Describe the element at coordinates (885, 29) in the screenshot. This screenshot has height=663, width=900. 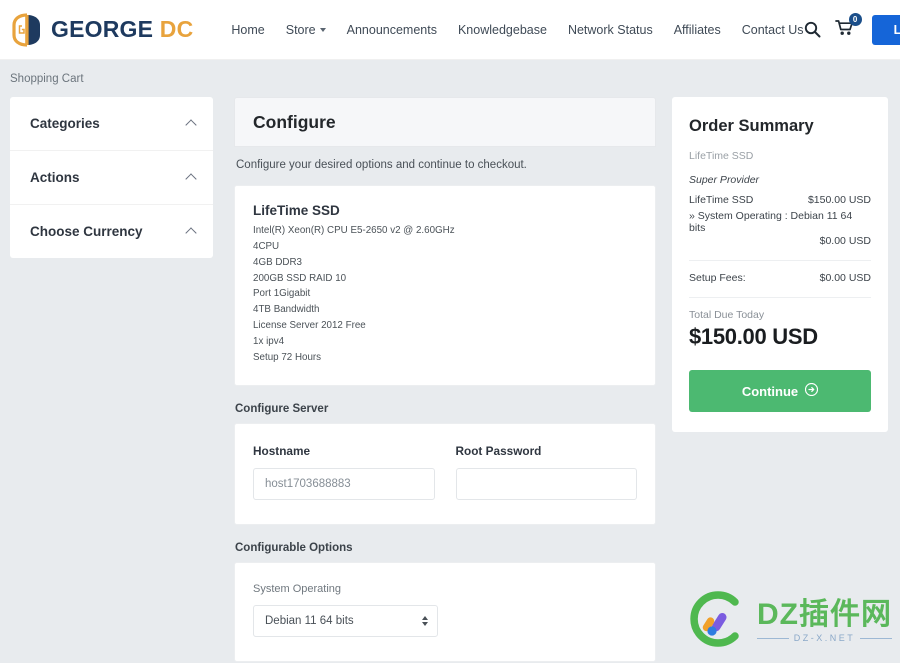
I see `login-button: Login` at that location.